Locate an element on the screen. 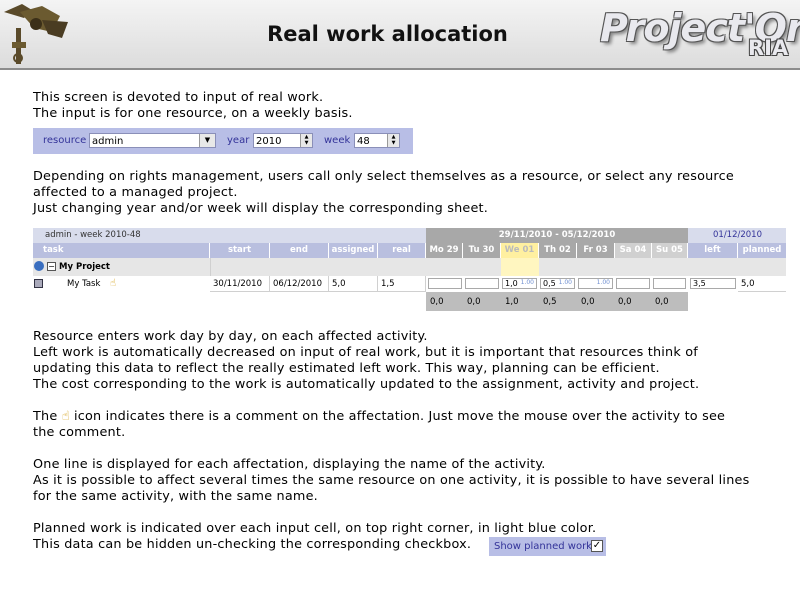 This screenshot has height=600, width=800. task-end: 06/12/2010 is located at coordinates (299, 284).